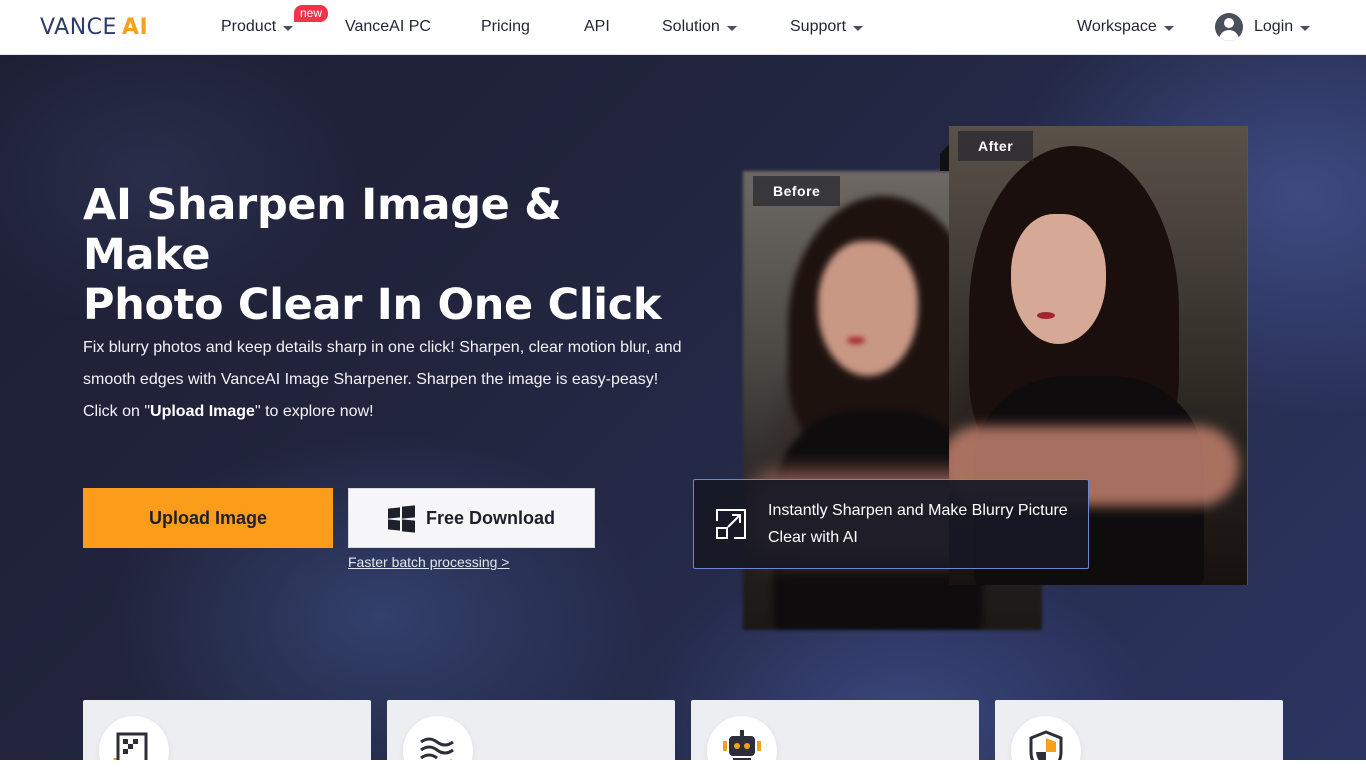 This screenshot has width=1366, height=768. I want to click on title-line-2: Photo Clear In One Click, so click(372, 305).